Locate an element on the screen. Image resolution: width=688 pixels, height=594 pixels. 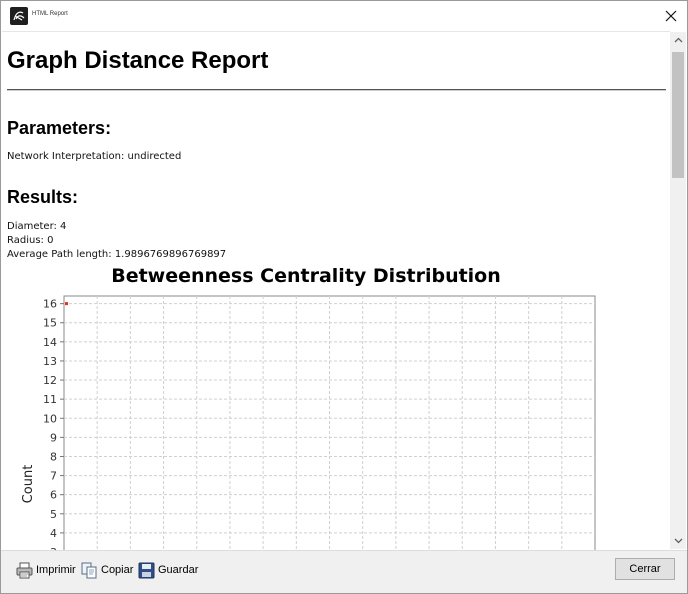
chevron-down-icon is located at coordinates (678, 541).